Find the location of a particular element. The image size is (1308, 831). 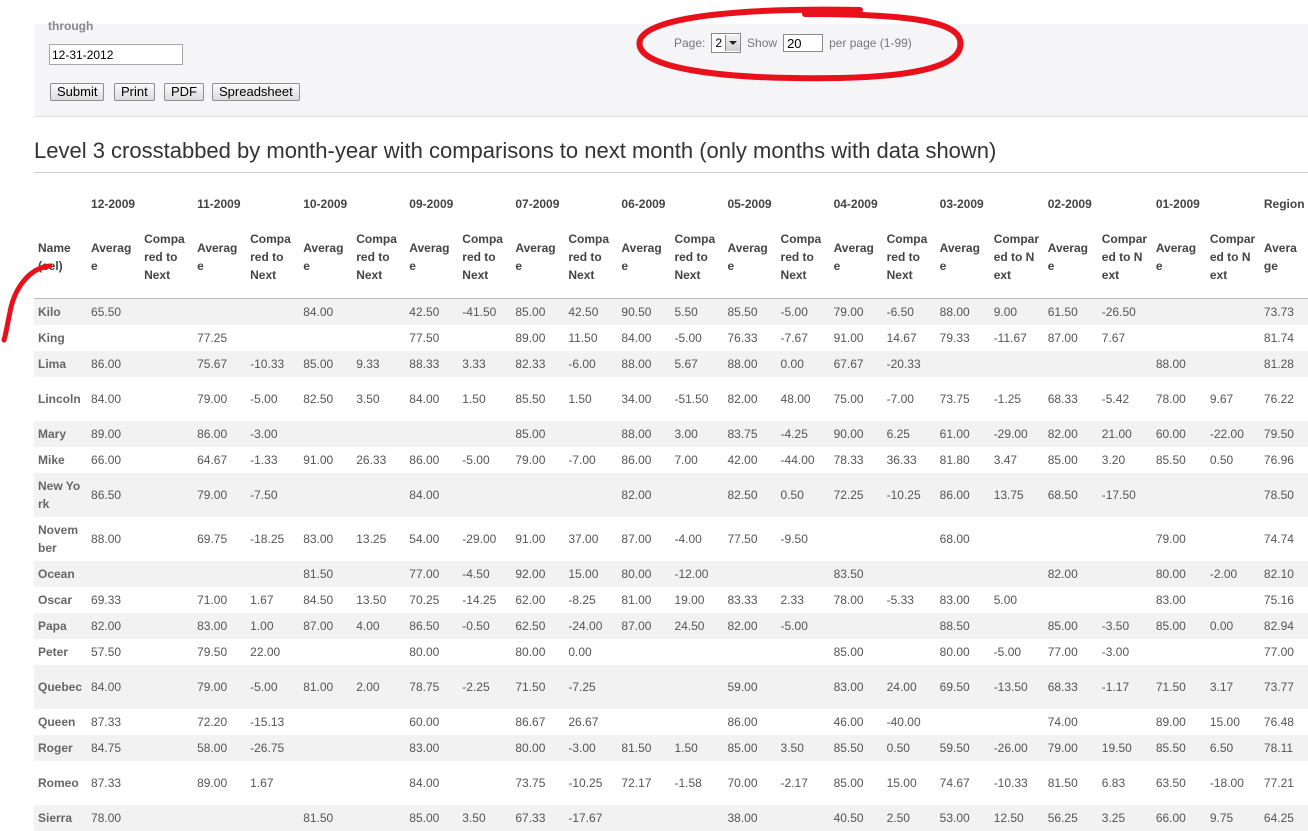

compared-cell: -7.50 is located at coordinates (264, 495).